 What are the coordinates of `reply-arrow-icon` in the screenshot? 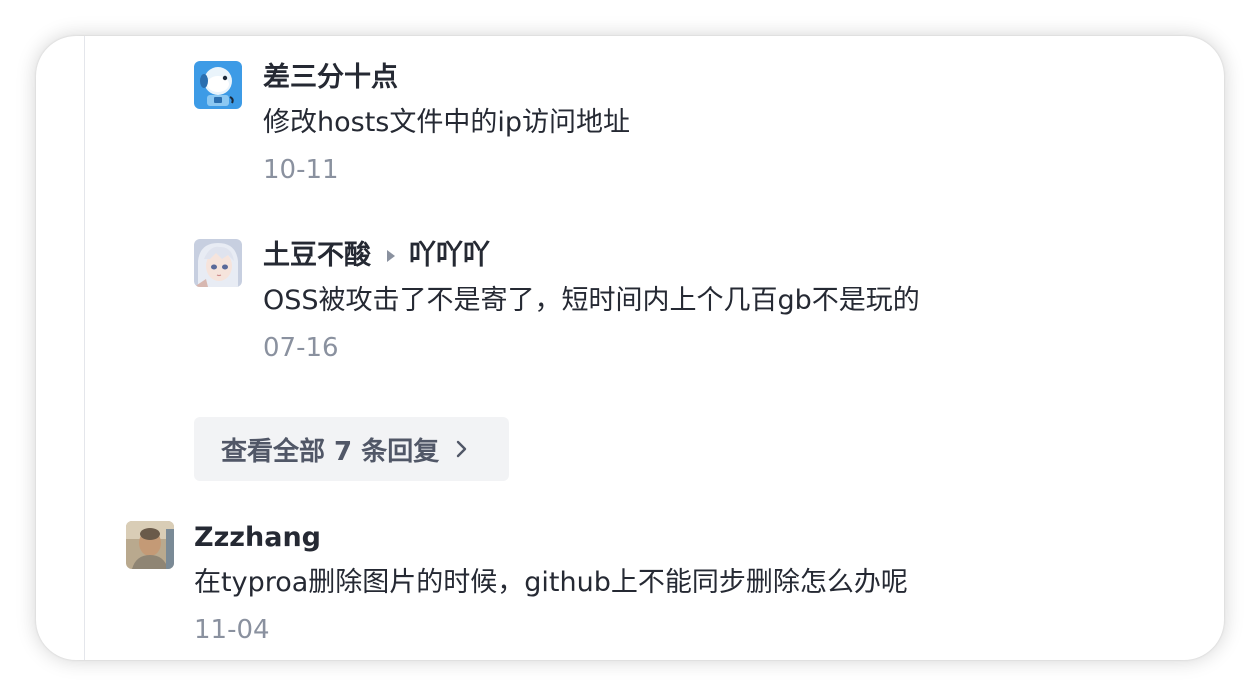 It's located at (391, 256).